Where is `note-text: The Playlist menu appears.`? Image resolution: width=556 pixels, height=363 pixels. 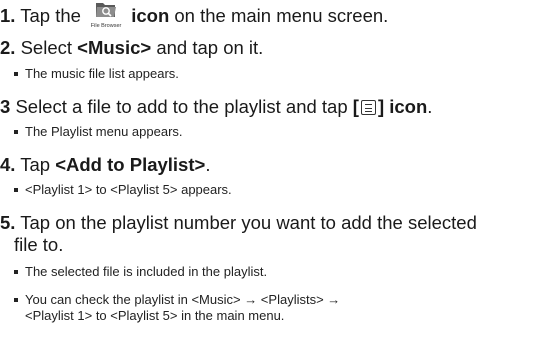 note-text: The Playlist menu appears. is located at coordinates (104, 131).